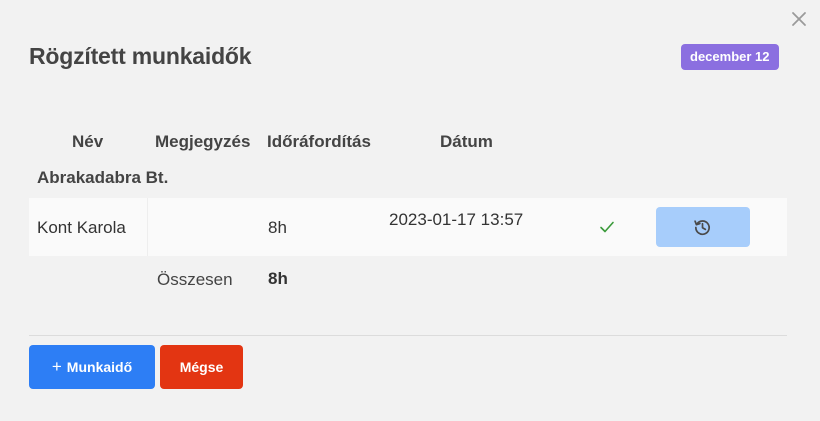 This screenshot has height=421, width=820. Describe the element at coordinates (203, 141) in the screenshot. I see `column-header-note: Megjegyzés` at that location.